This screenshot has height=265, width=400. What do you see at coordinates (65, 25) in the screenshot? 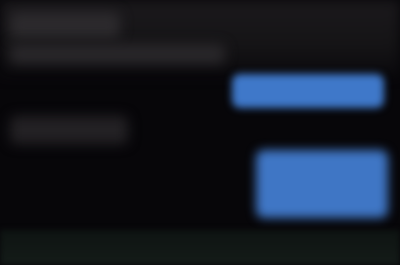
I see `page-title-placeholder` at bounding box center [65, 25].